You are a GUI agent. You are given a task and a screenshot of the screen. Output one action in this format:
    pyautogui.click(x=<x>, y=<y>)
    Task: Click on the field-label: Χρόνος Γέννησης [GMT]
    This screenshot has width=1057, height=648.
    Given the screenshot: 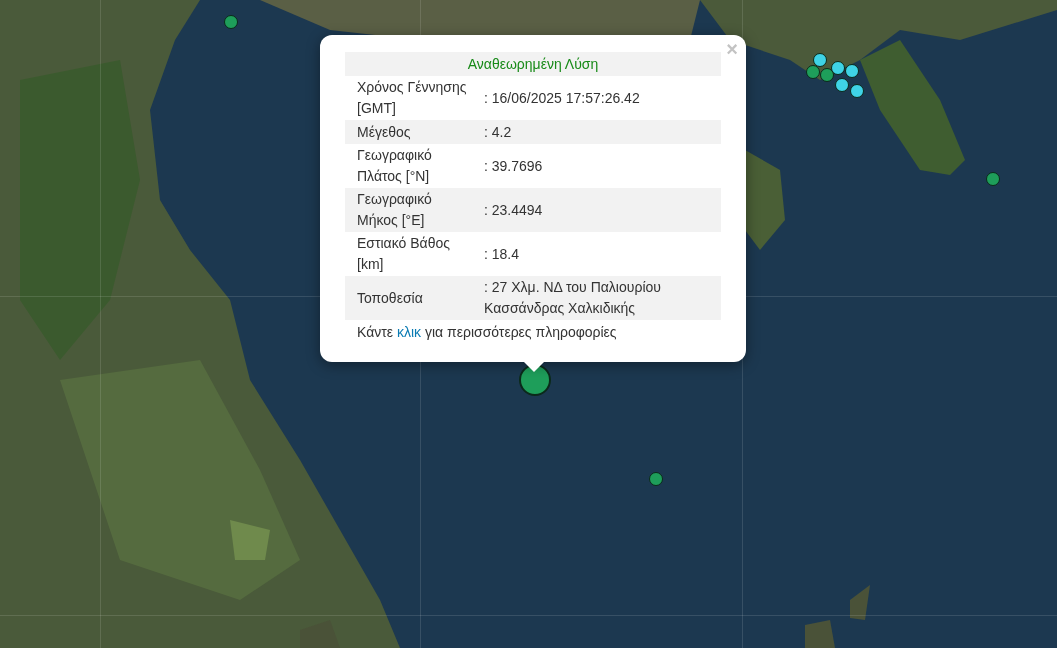 What is the action you would take?
    pyautogui.click(x=412, y=98)
    